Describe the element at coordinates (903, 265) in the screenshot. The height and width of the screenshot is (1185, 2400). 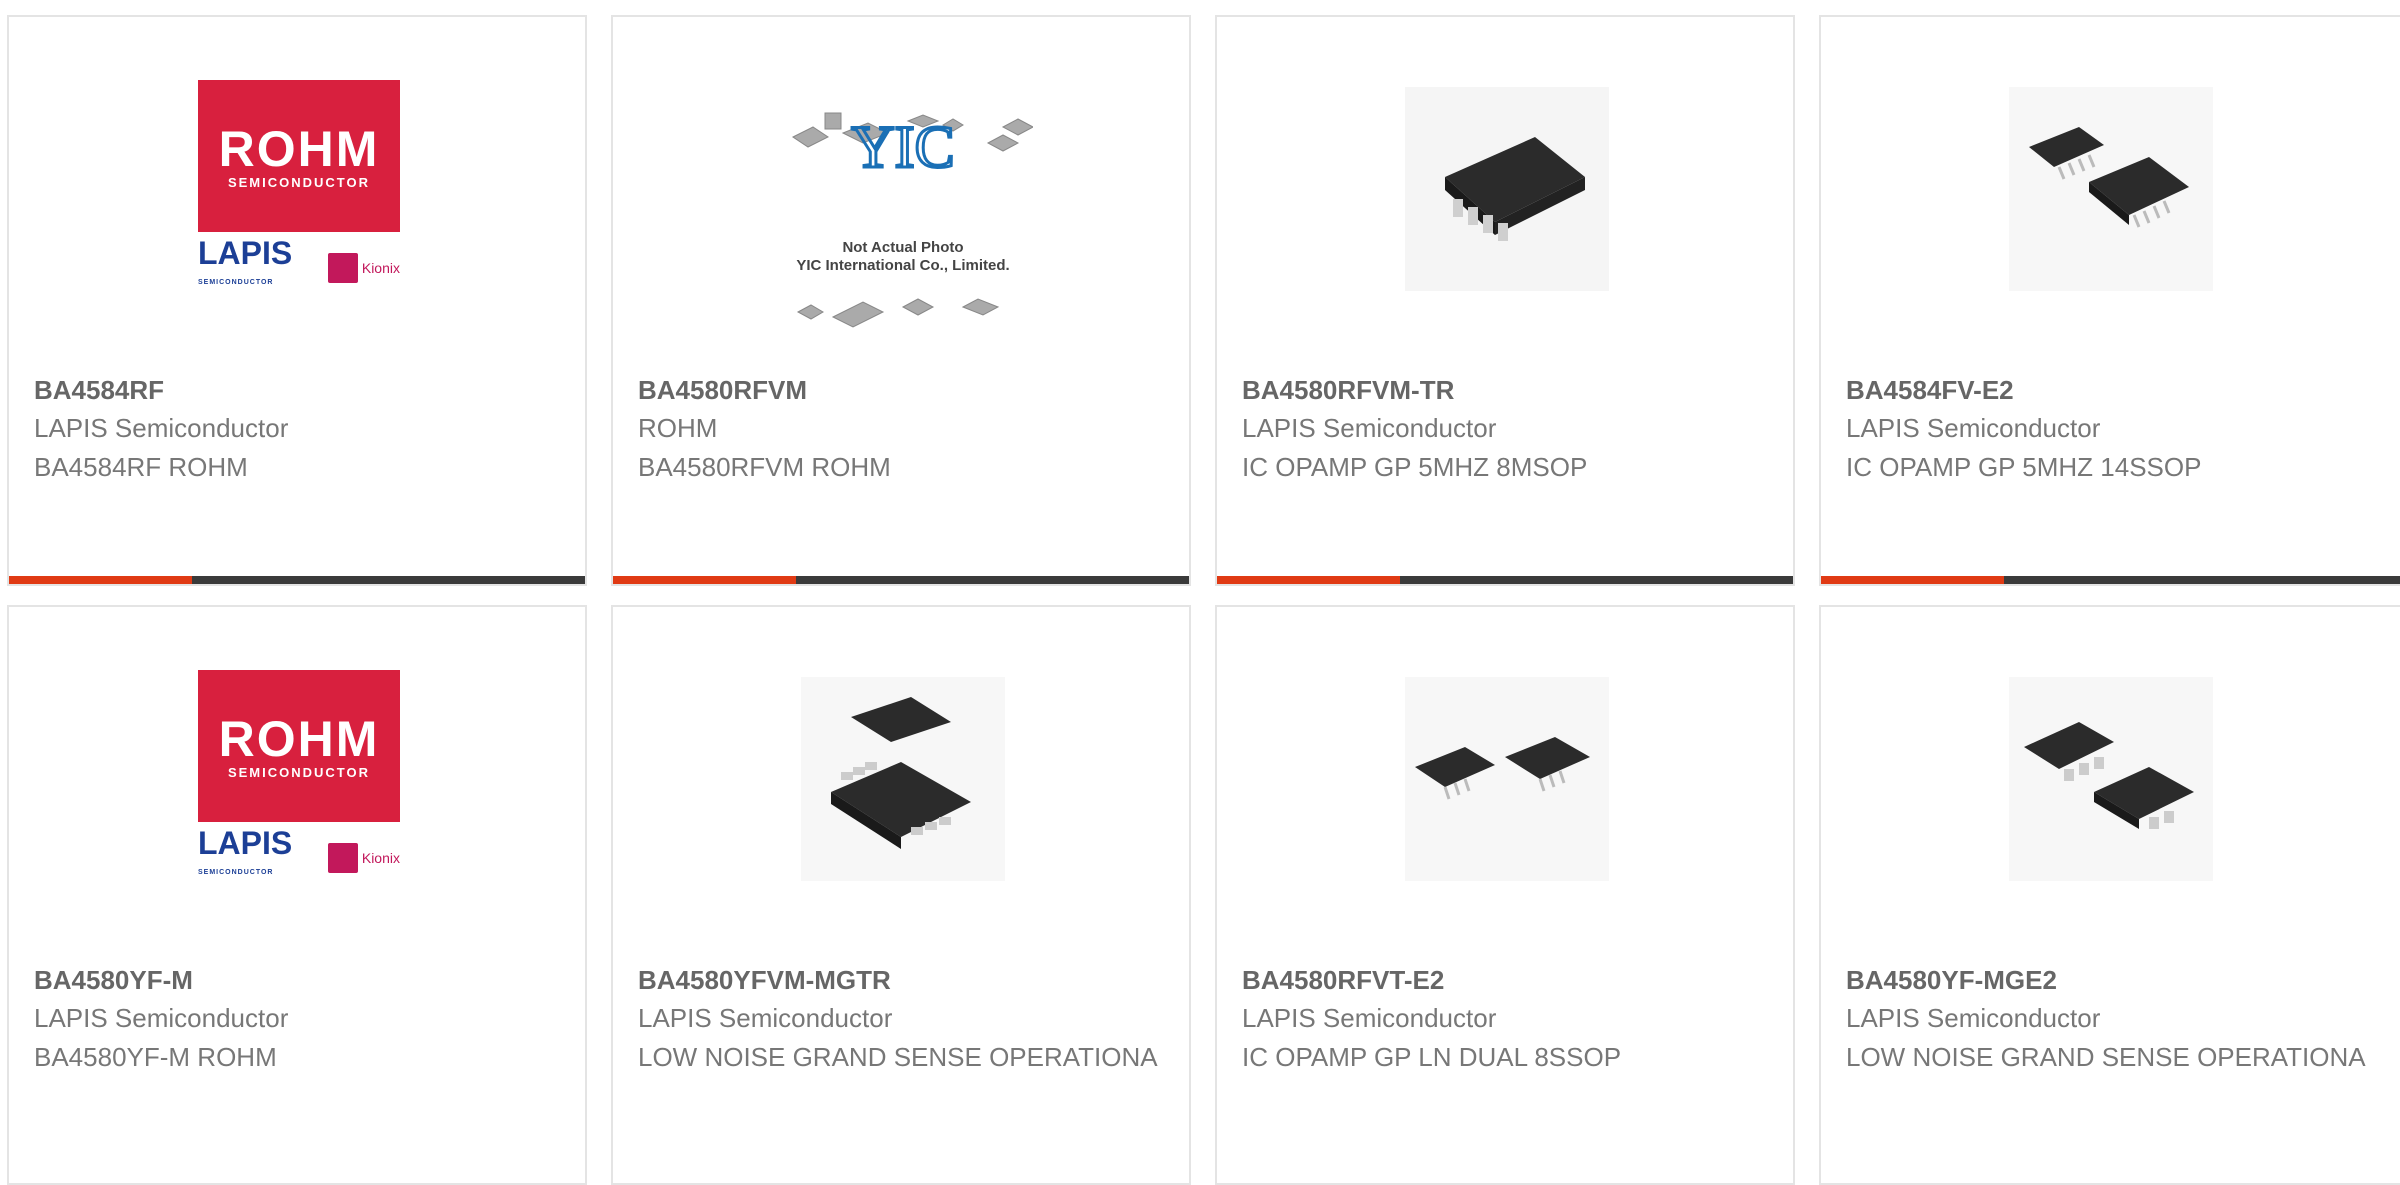
I see `placeholder-line2: YIC International Co., Limited.` at that location.